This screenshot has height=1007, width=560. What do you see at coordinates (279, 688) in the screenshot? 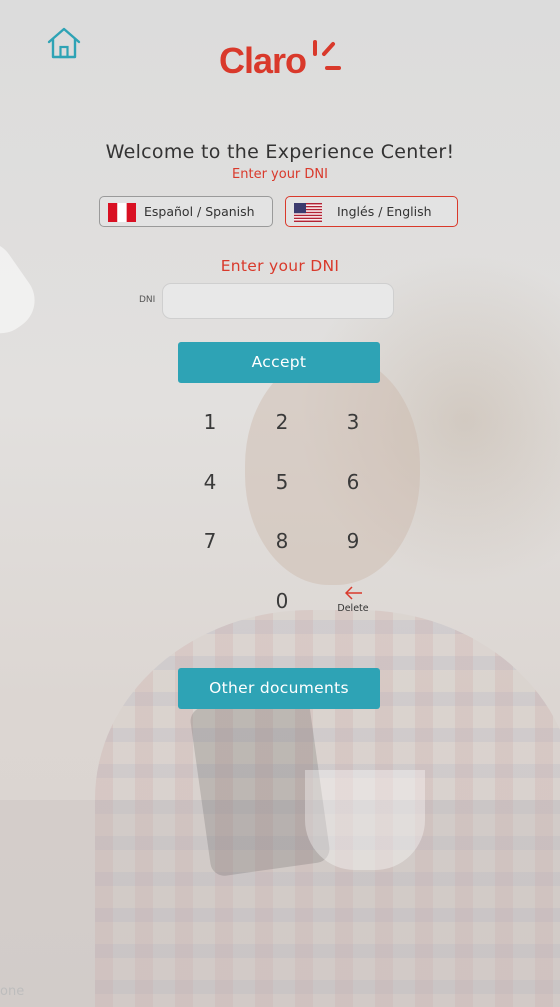
I see `other-documents-button: Other documents` at bounding box center [279, 688].